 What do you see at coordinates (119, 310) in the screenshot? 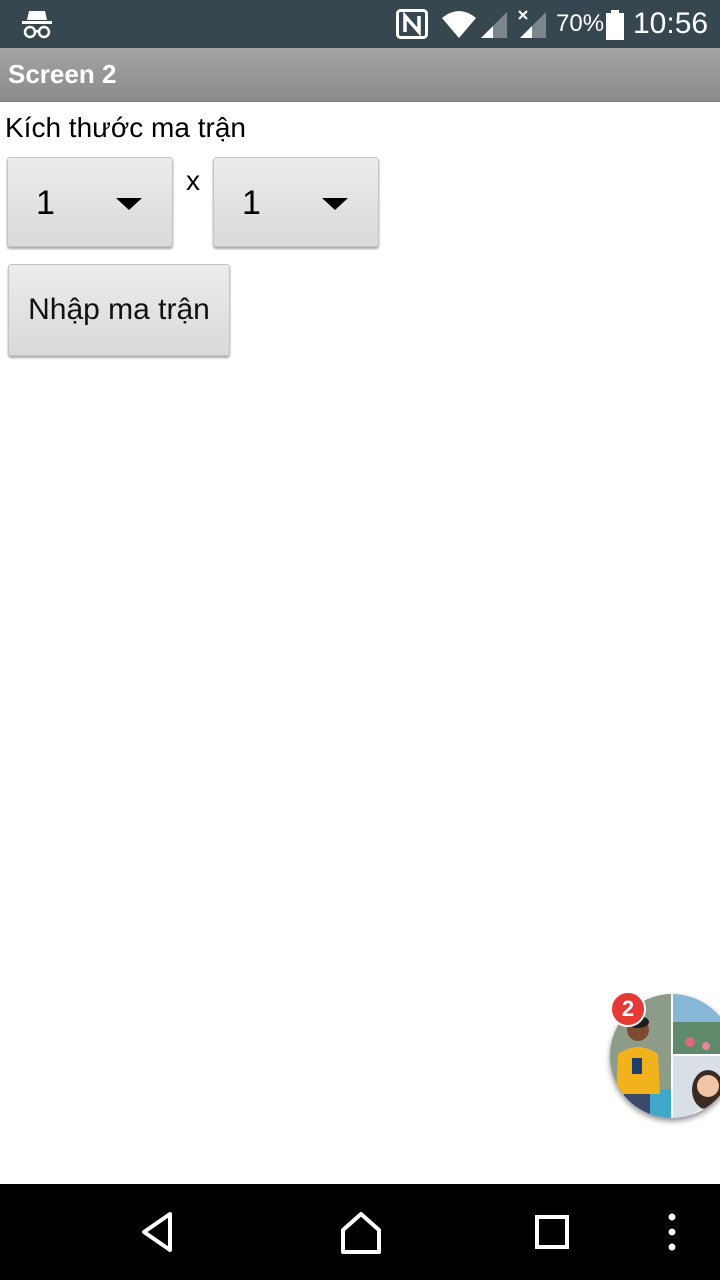
I see `enter-matrix-button: Nhập ma trận` at bounding box center [119, 310].